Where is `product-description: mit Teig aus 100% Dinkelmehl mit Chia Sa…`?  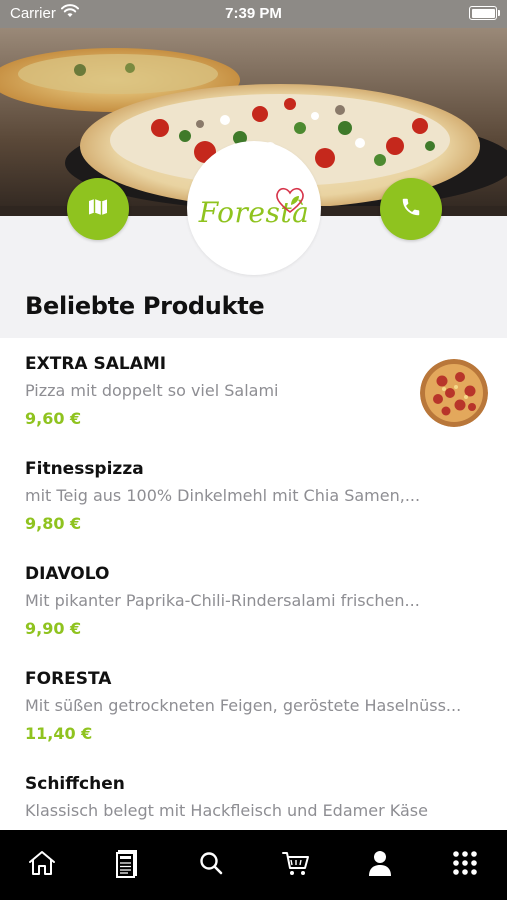
product-description: mit Teig aus 100% Dinkelmehl mit Chia Sa… is located at coordinates (223, 495).